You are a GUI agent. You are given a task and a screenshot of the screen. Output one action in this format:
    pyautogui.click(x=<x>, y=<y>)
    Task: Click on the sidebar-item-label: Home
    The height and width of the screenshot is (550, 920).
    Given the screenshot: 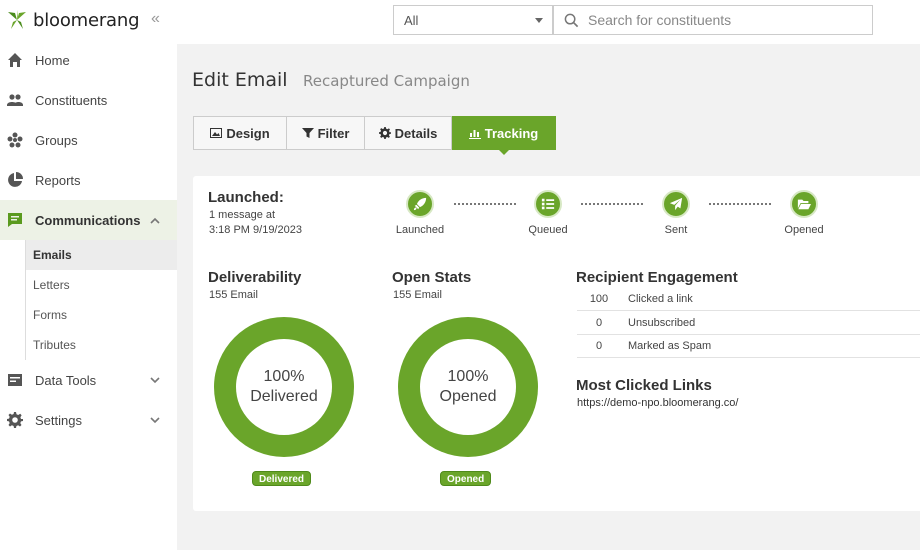 What is the action you would take?
    pyautogui.click(x=52, y=60)
    